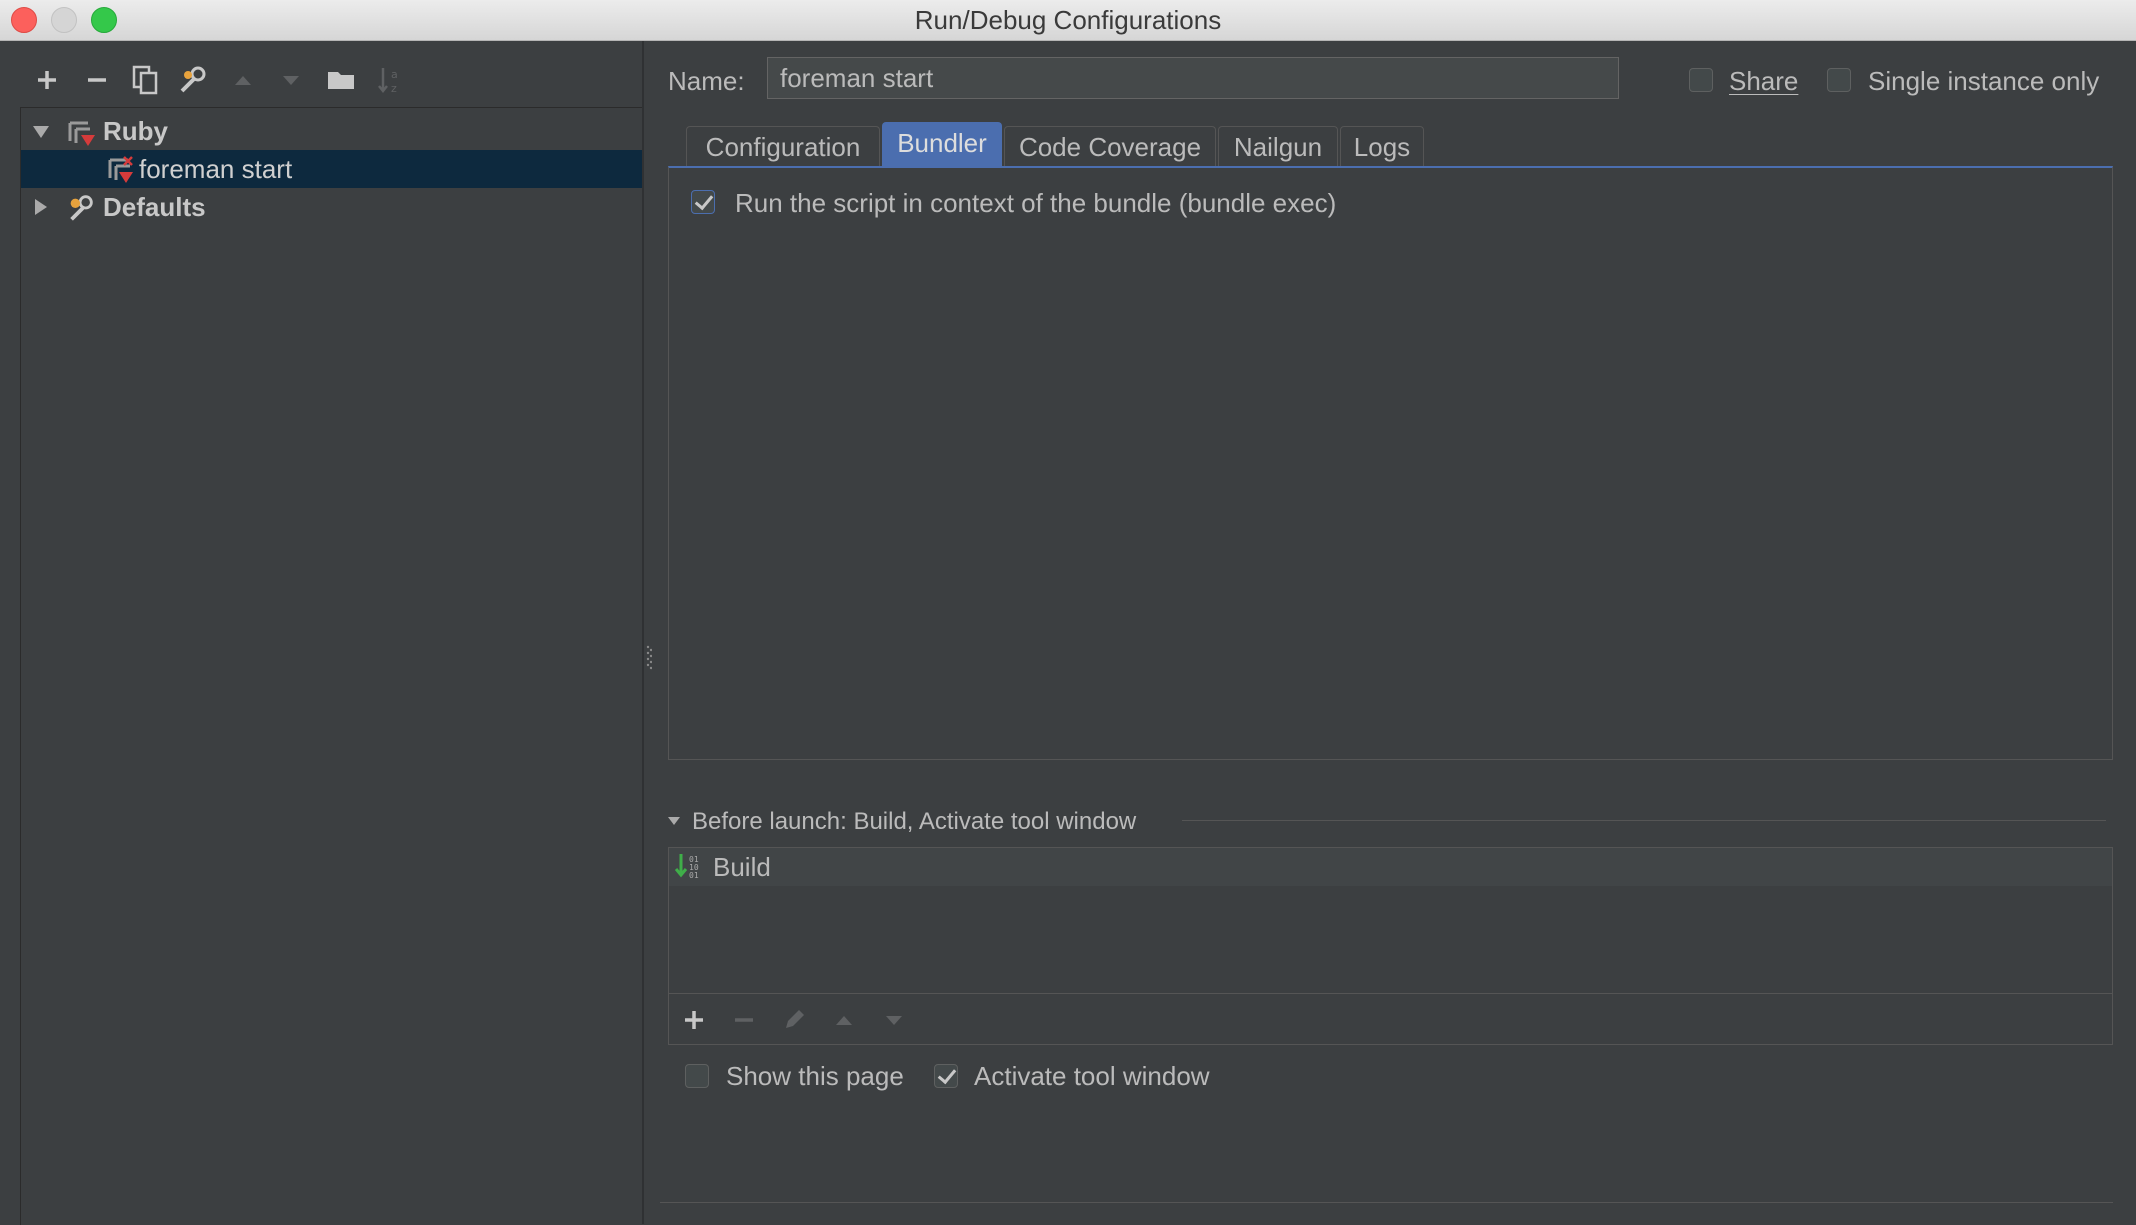 Image resolution: width=2136 pixels, height=1225 pixels. I want to click on tree-item-label: foreman start, so click(216, 169).